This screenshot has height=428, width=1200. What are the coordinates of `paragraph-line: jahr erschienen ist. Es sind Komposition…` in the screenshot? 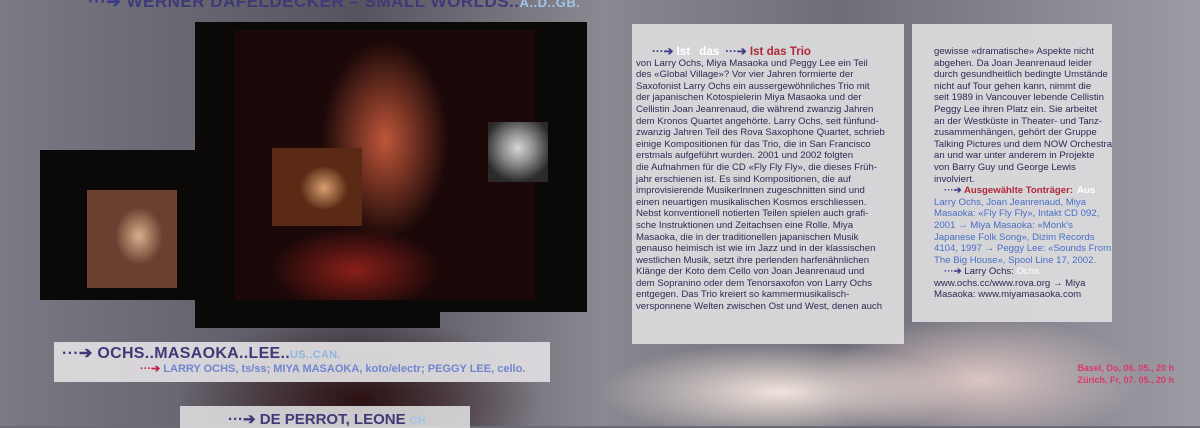 It's located at (743, 179).